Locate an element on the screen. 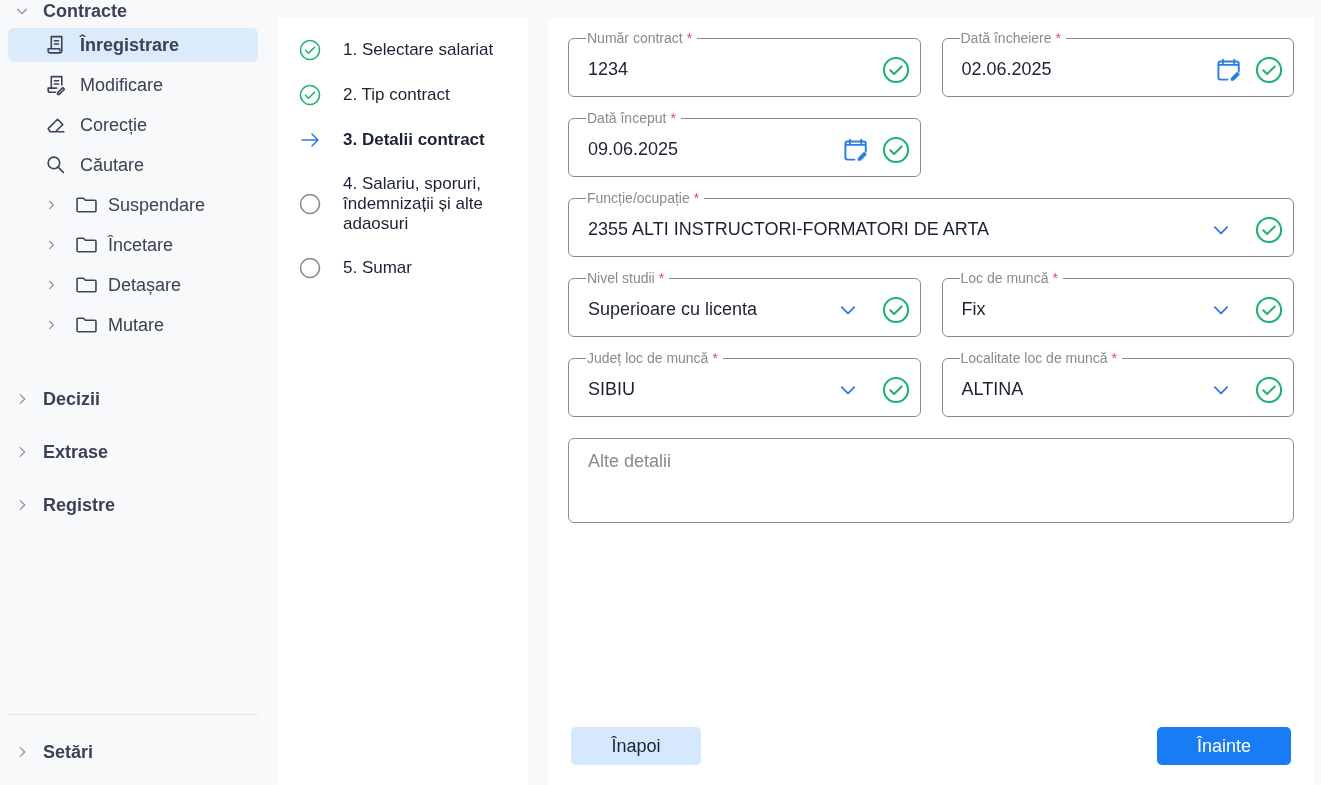 This screenshot has height=785, width=1321. select-field: Localitate loc de muncă * ALTINA is located at coordinates (1117, 384).